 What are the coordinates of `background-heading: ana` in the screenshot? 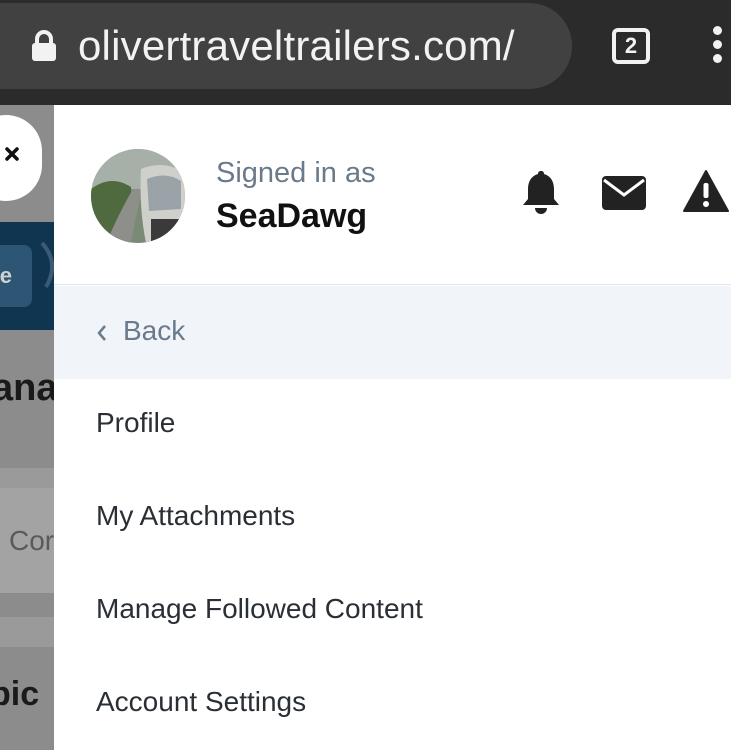 It's located at (27, 388).